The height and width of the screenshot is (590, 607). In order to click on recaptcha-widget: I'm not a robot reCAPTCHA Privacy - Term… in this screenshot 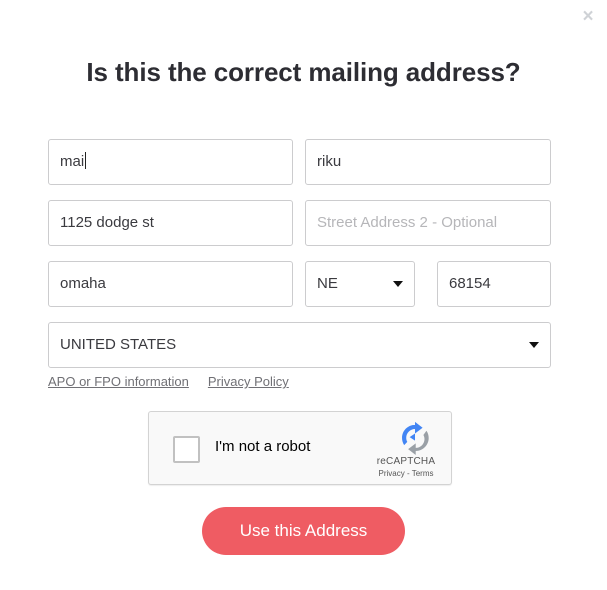, I will do `click(300, 448)`.